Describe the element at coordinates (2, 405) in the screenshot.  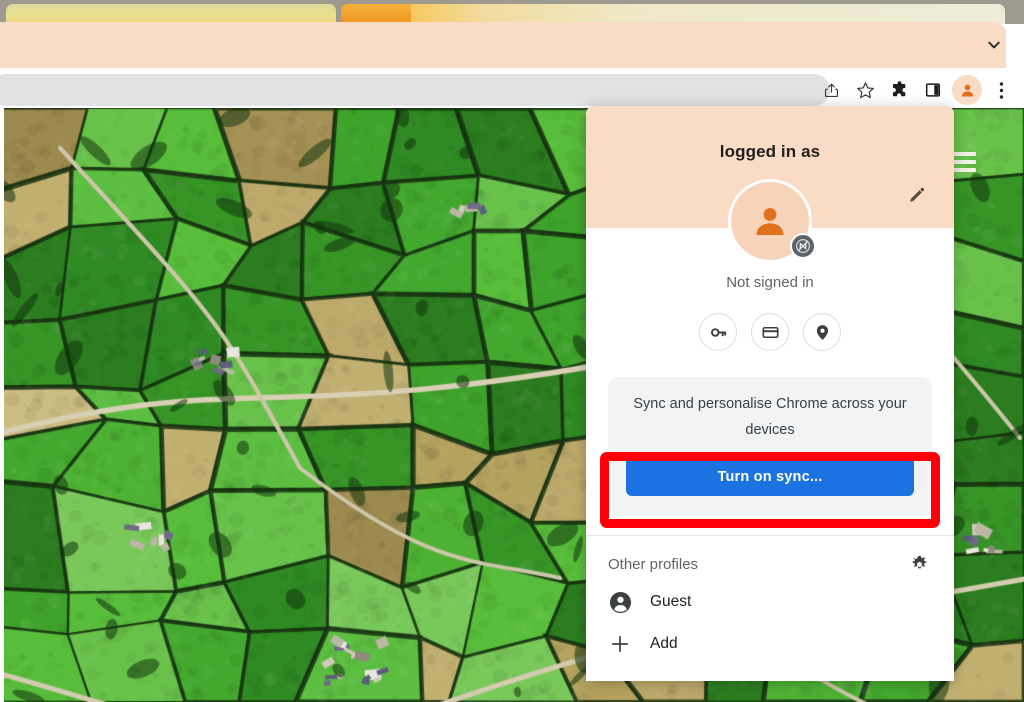
I see `page-left-margin` at that location.